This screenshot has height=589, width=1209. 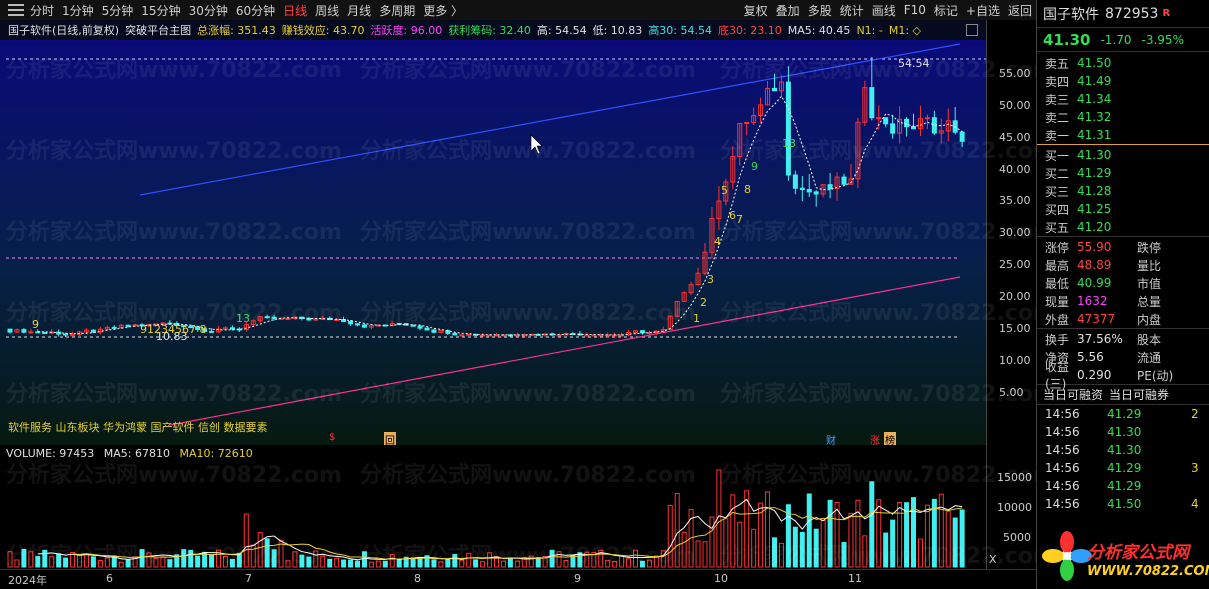 What do you see at coordinates (819, 30) in the screenshot?
I see `ma5-value: MA5: 40.45` at bounding box center [819, 30].